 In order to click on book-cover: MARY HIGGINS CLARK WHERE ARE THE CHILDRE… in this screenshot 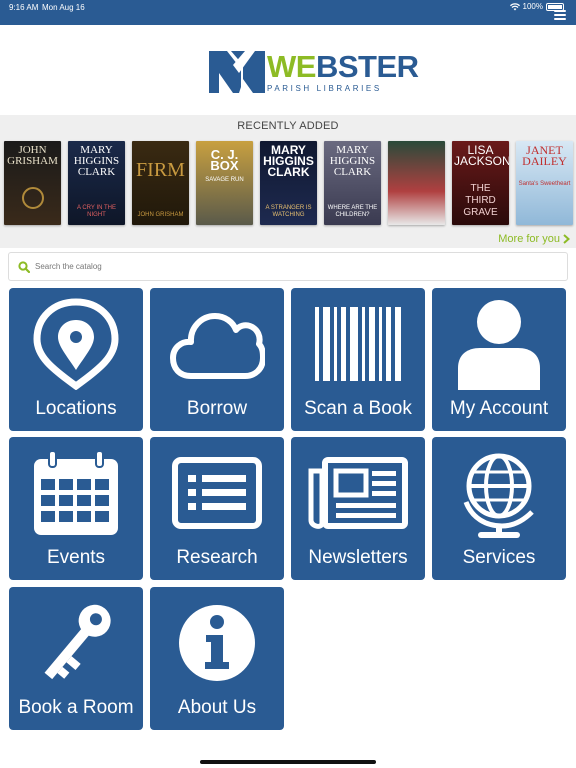, I will do `click(352, 183)`.